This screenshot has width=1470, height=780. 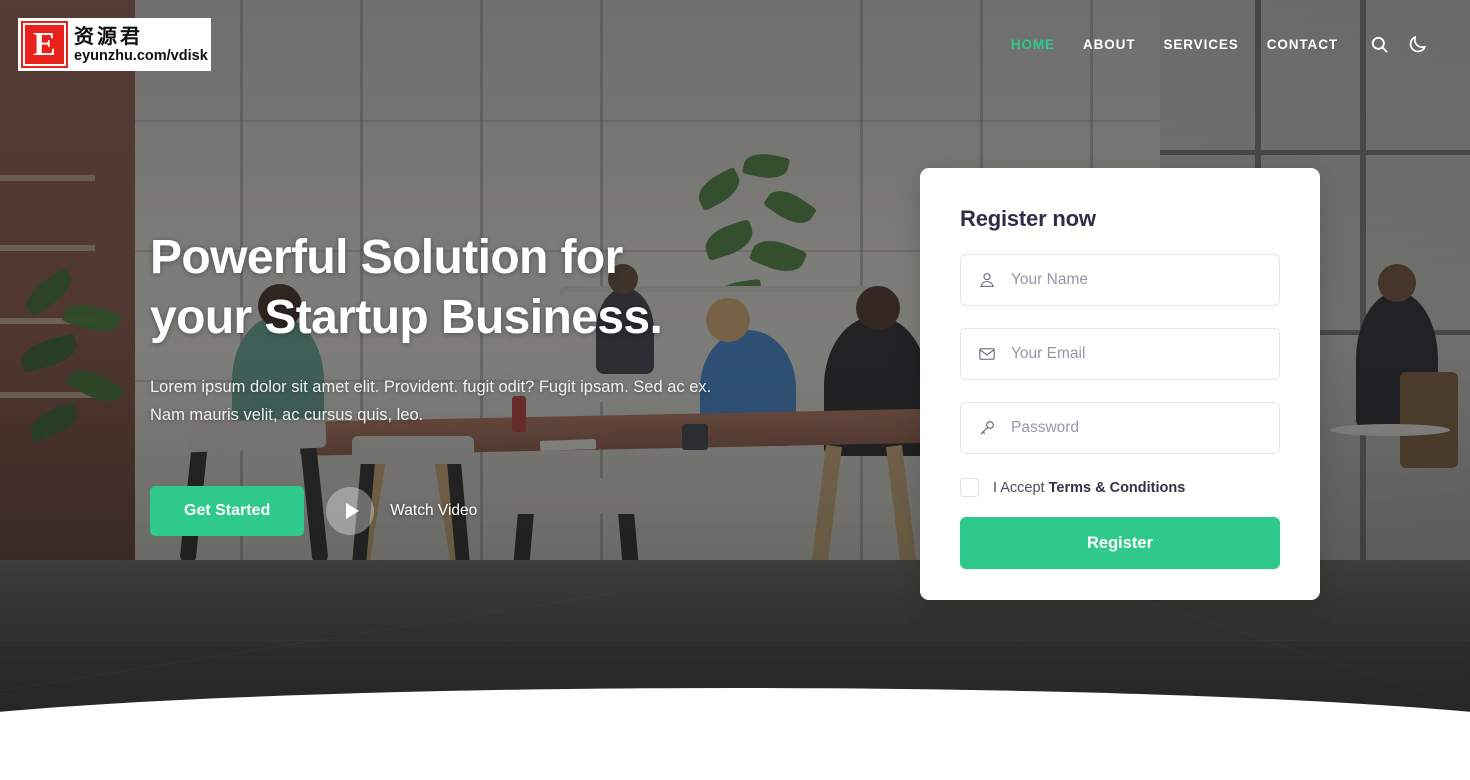 What do you see at coordinates (1120, 543) in the screenshot?
I see `register-submit-button: Register` at bounding box center [1120, 543].